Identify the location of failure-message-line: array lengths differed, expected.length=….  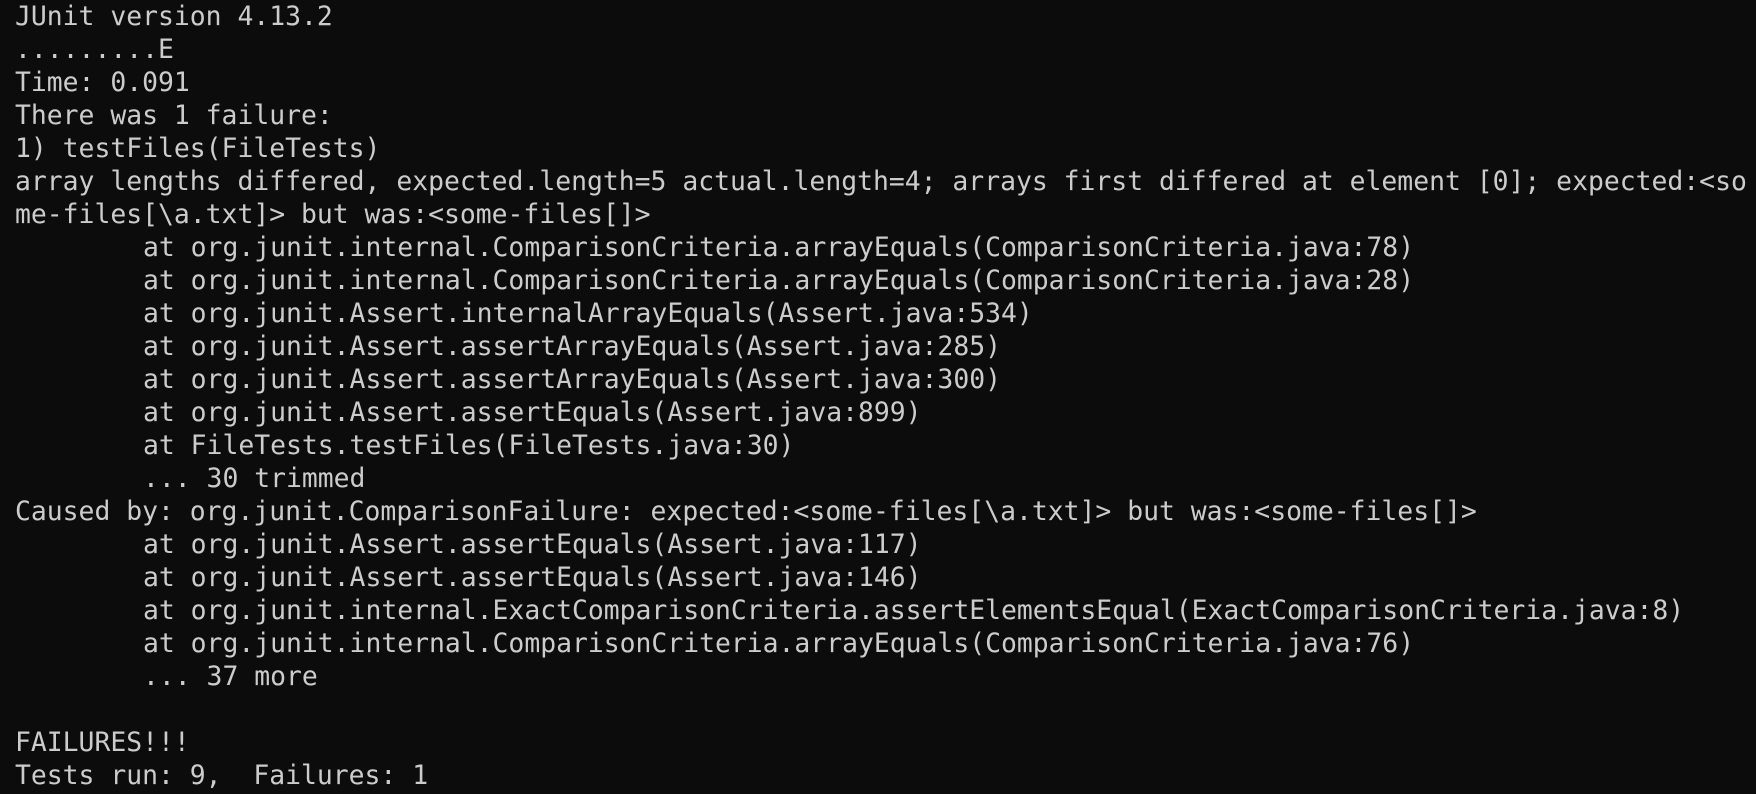
(881, 198).